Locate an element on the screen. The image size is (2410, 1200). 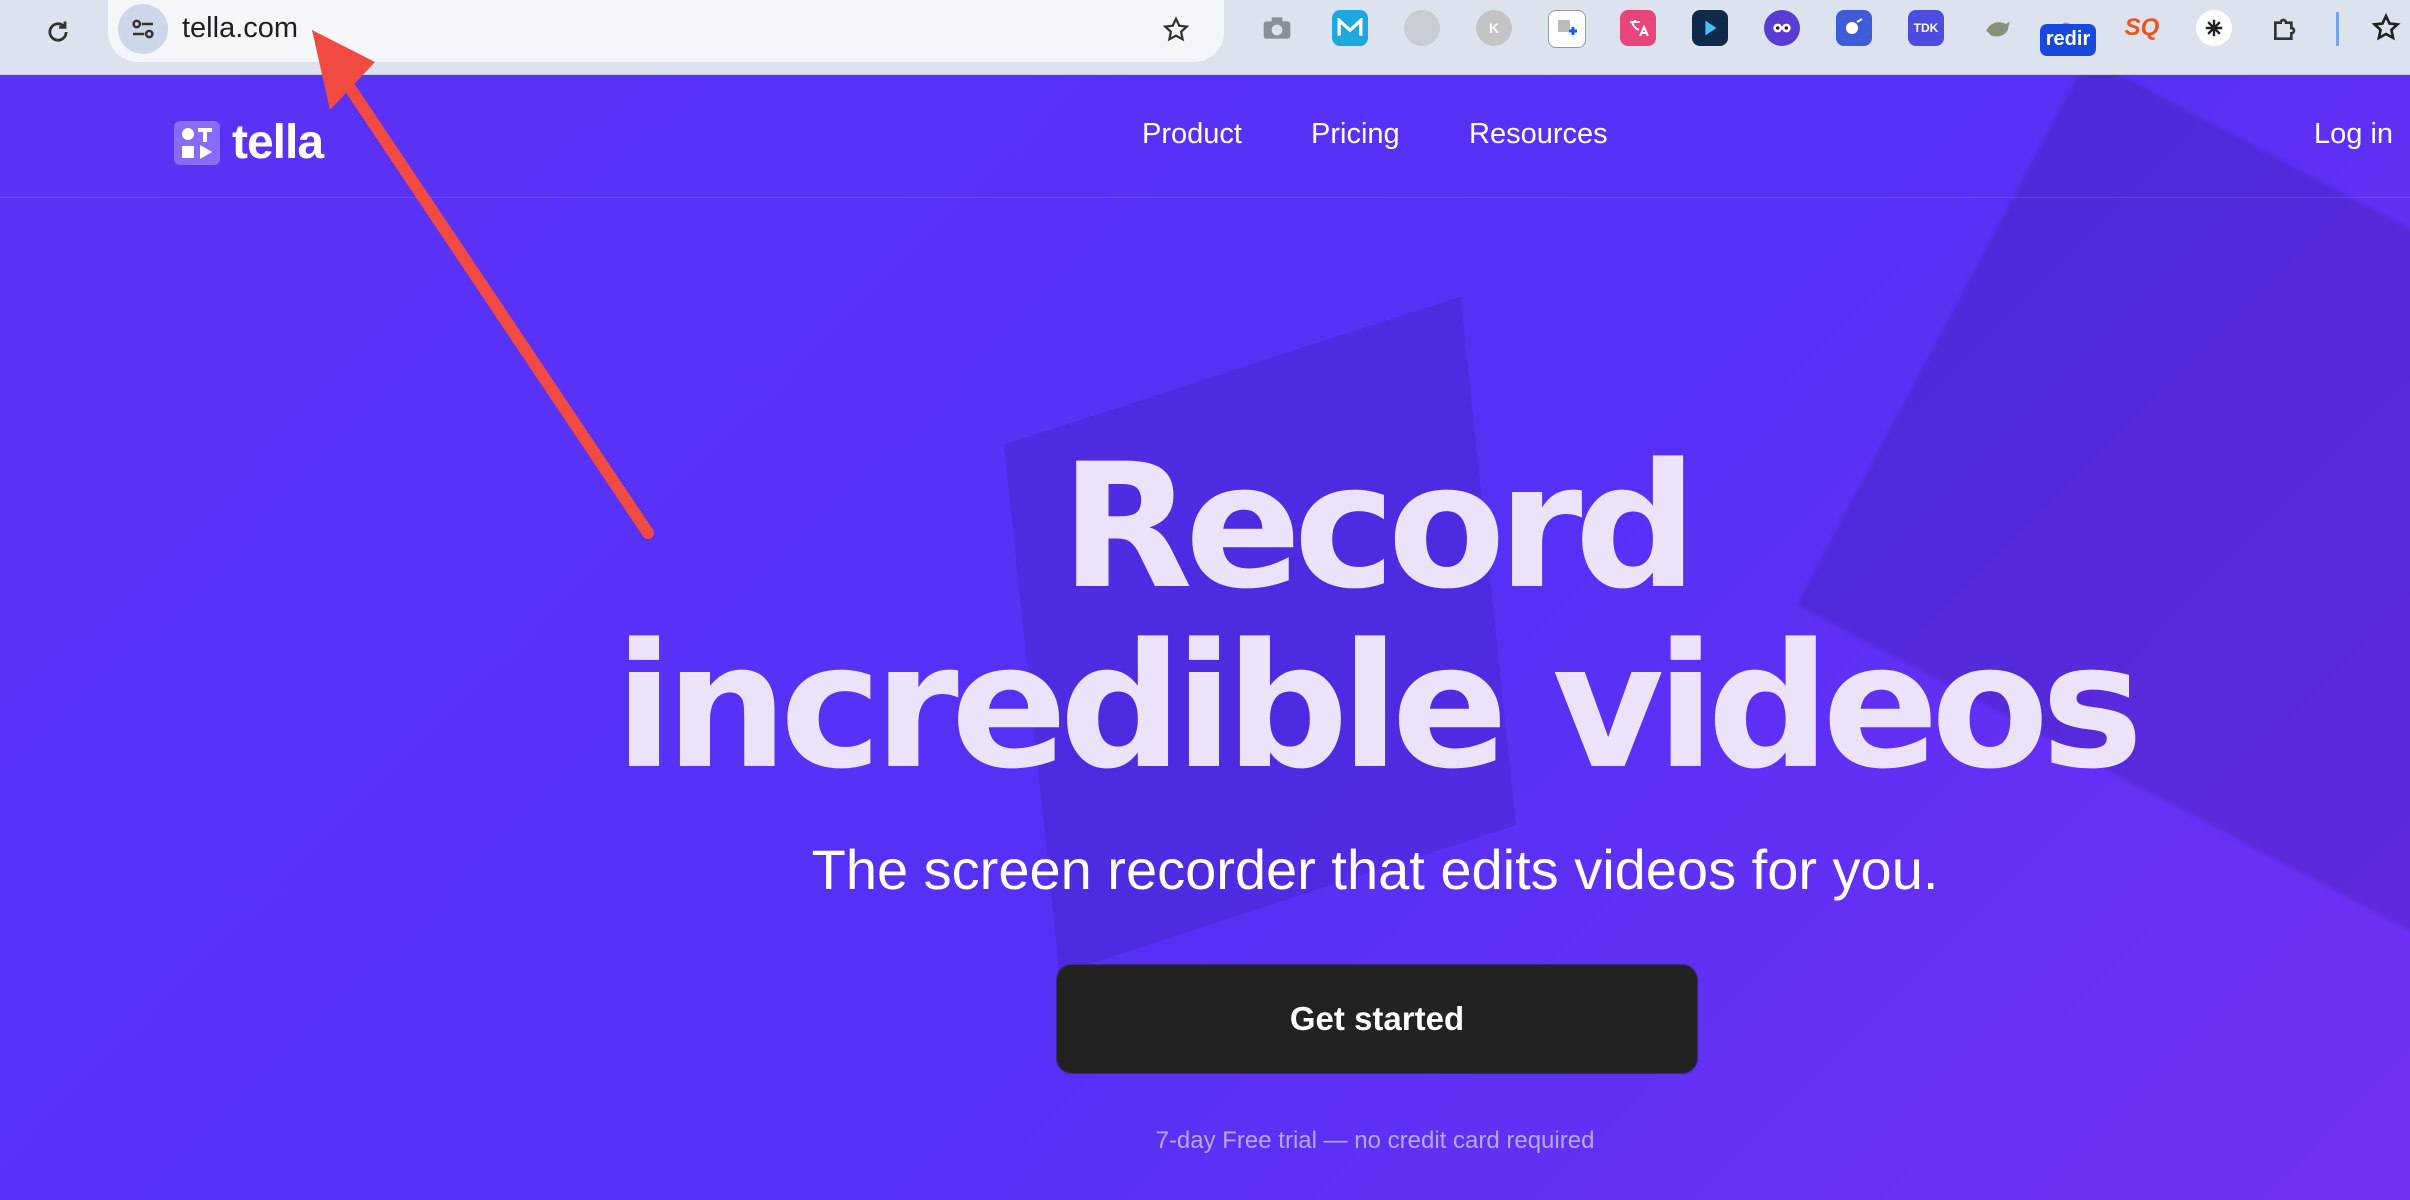
chat-extension-icon is located at coordinates (1854, 28).